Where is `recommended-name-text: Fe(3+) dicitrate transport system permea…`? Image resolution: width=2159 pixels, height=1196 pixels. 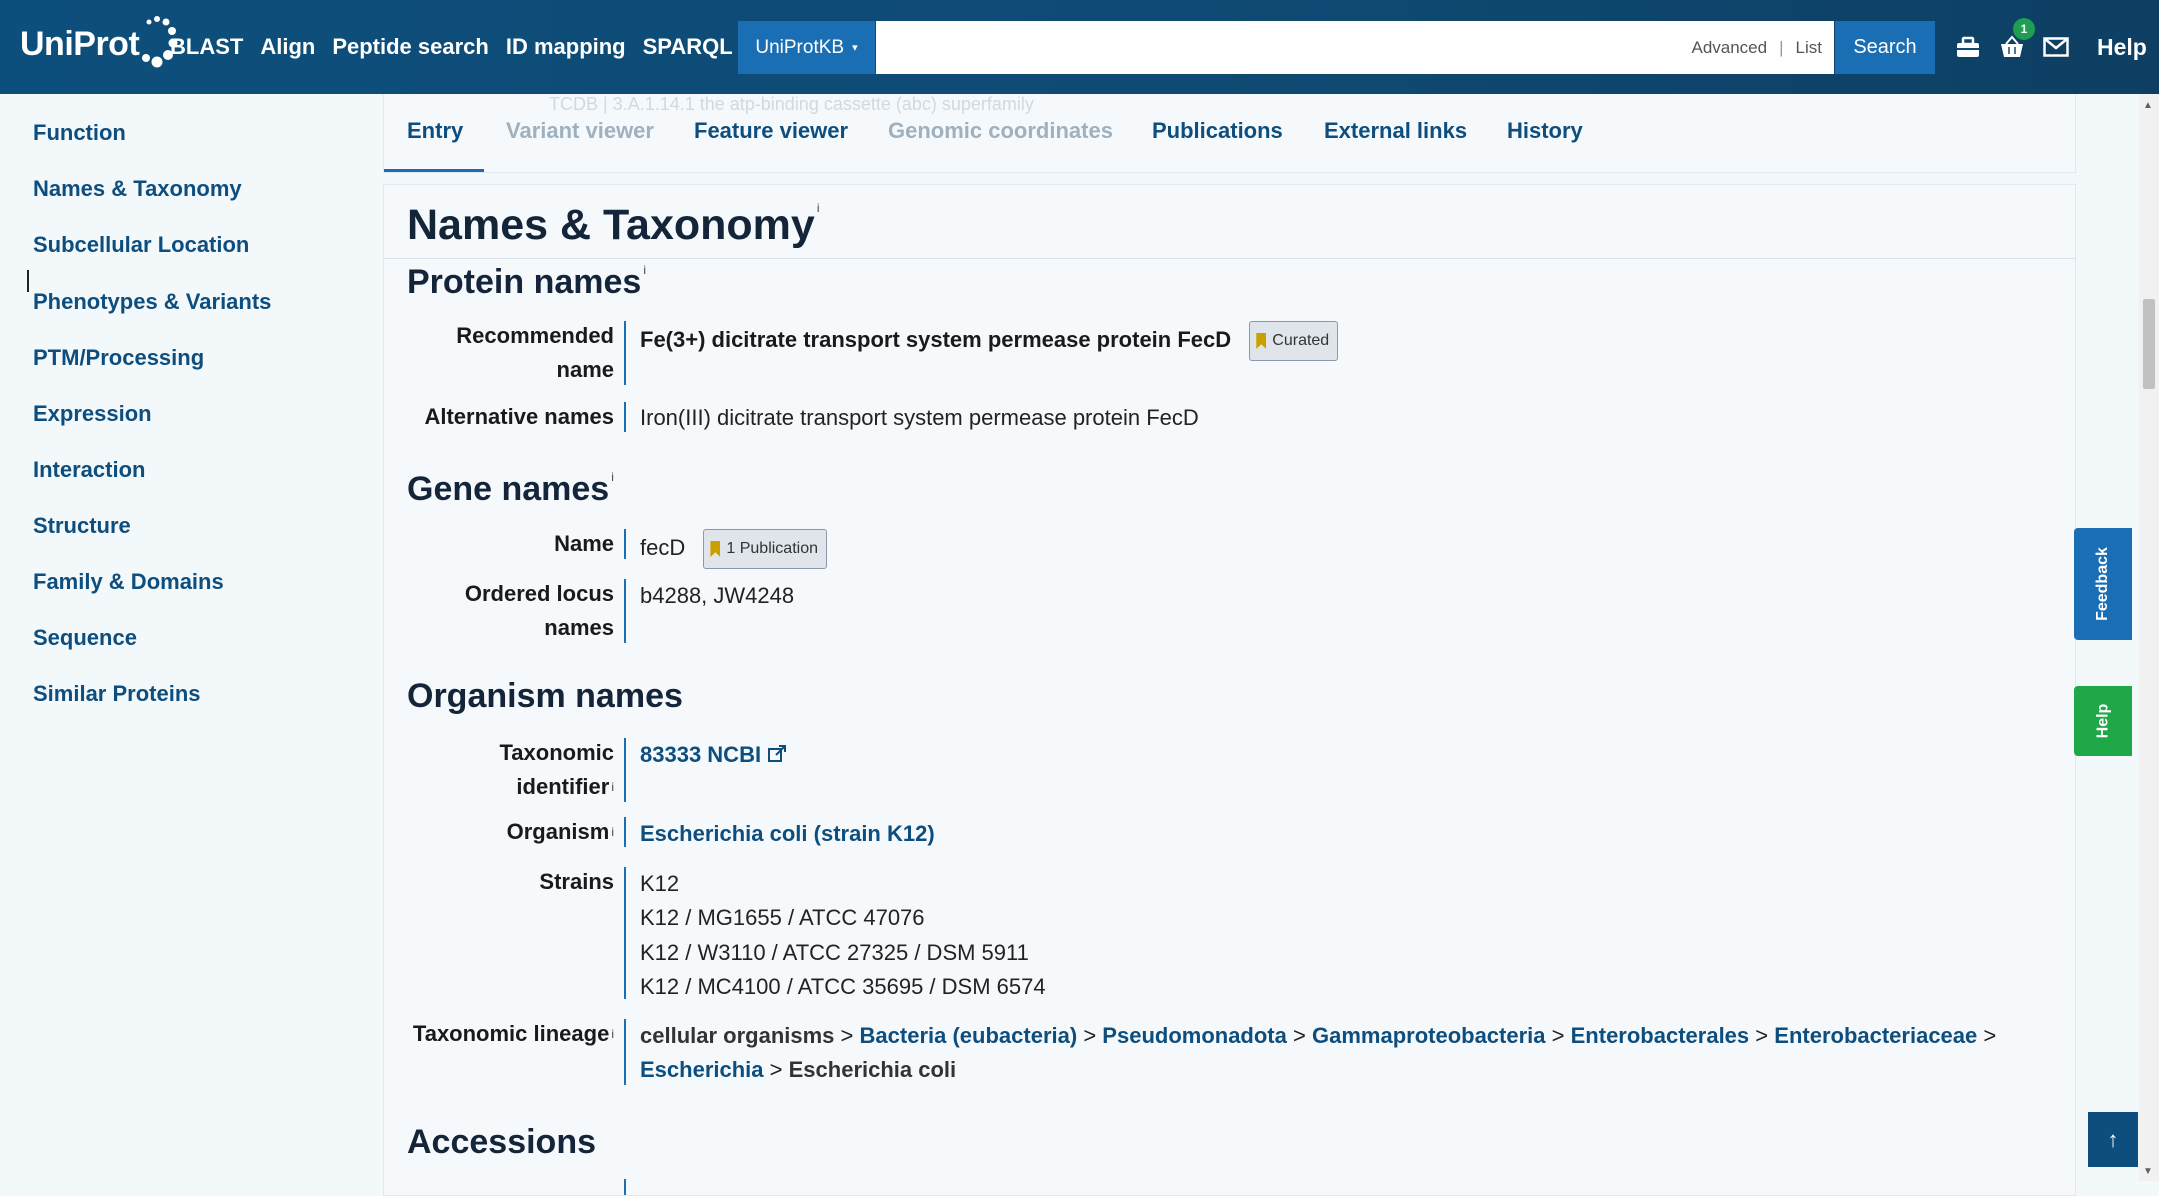 recommended-name-text: Fe(3+) dicitrate transport system permea… is located at coordinates (936, 339).